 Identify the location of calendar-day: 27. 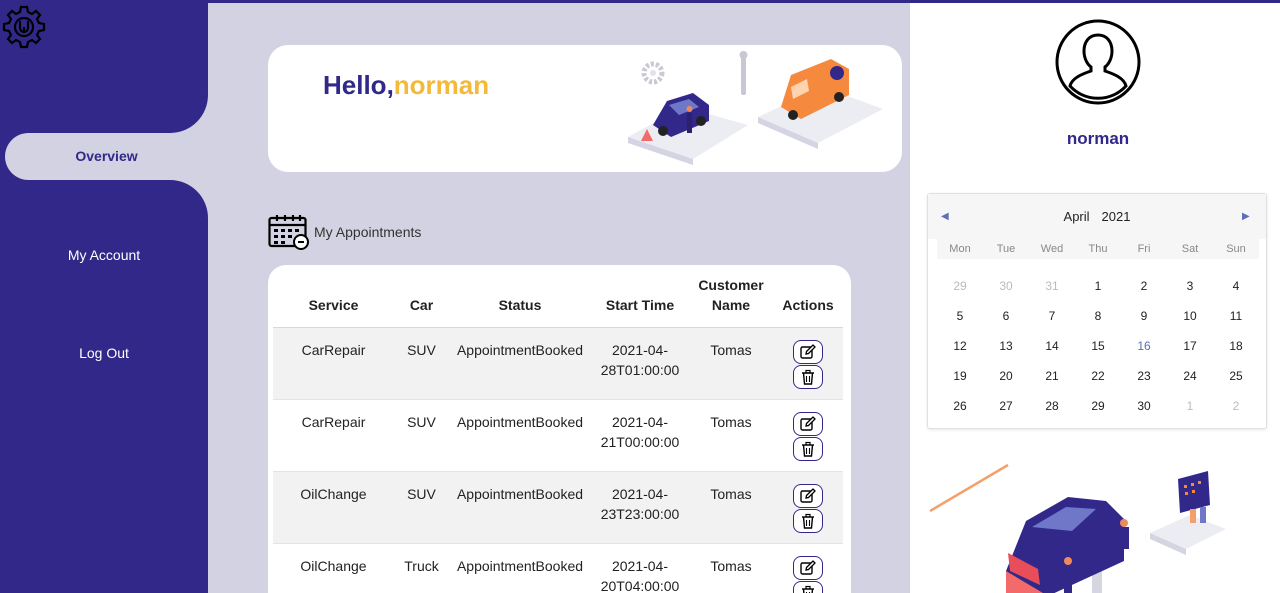
(1006, 406).